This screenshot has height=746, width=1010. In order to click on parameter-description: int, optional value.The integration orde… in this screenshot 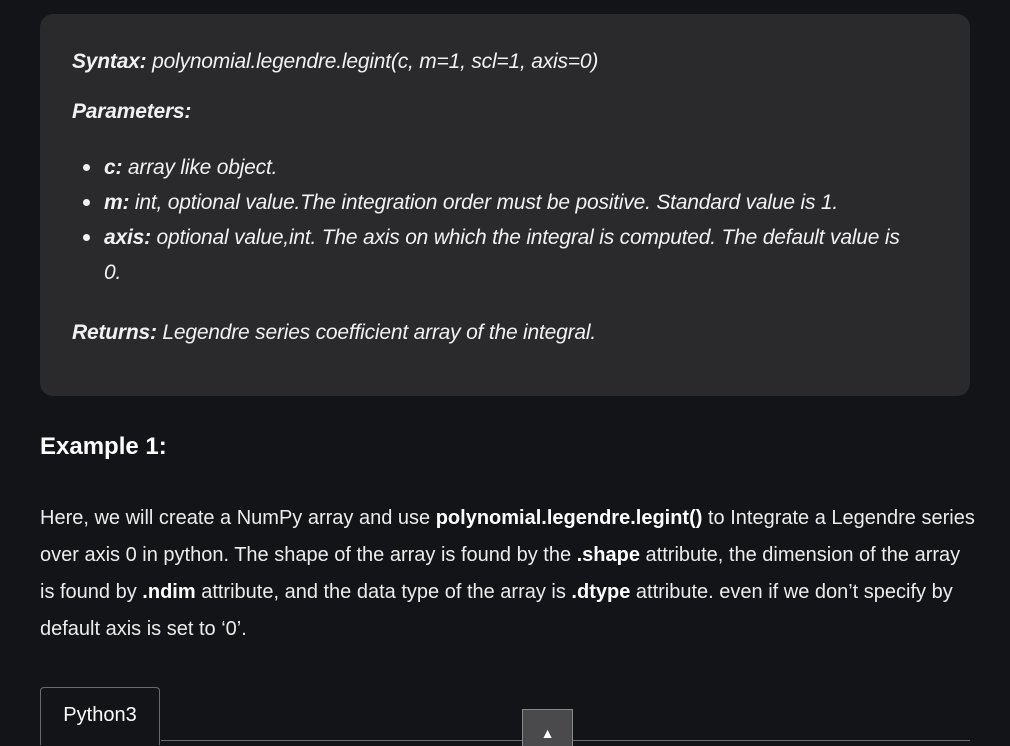, I will do `click(483, 202)`.